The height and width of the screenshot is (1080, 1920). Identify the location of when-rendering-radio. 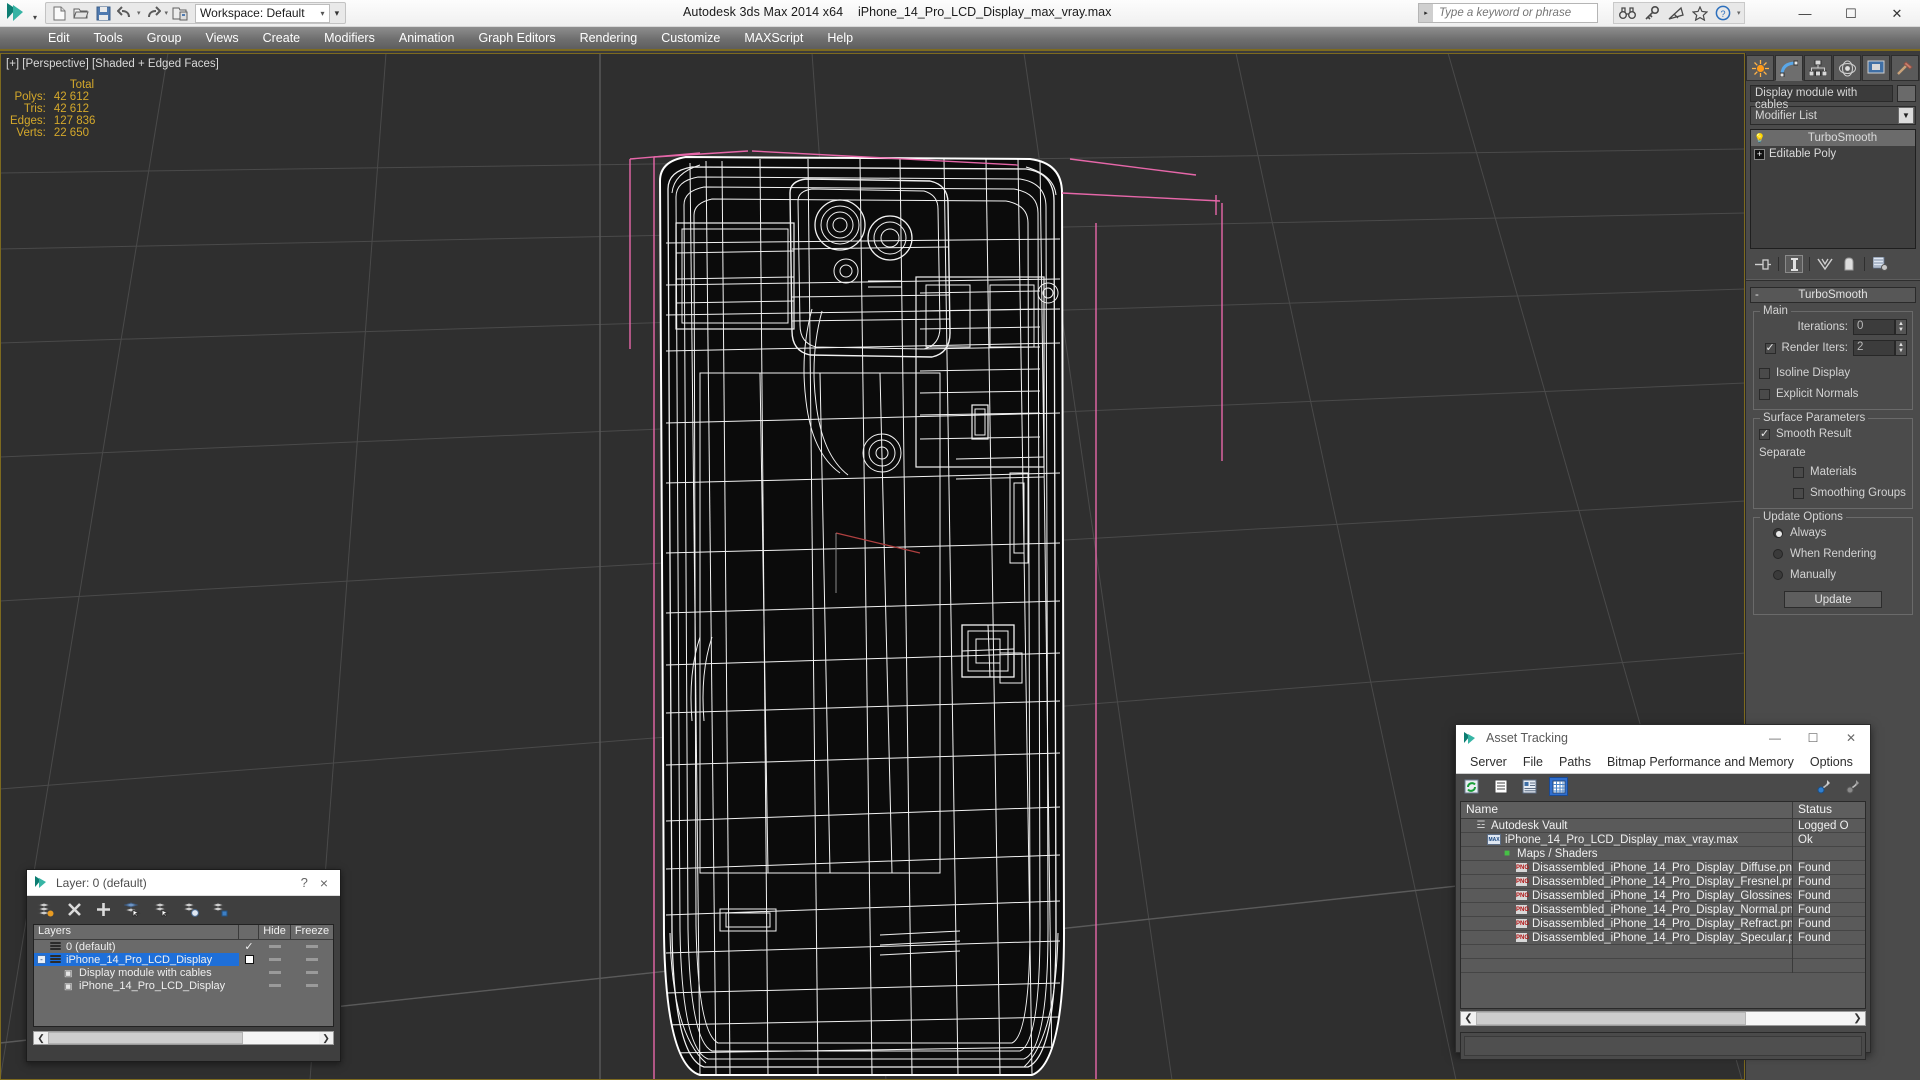
(1778, 554).